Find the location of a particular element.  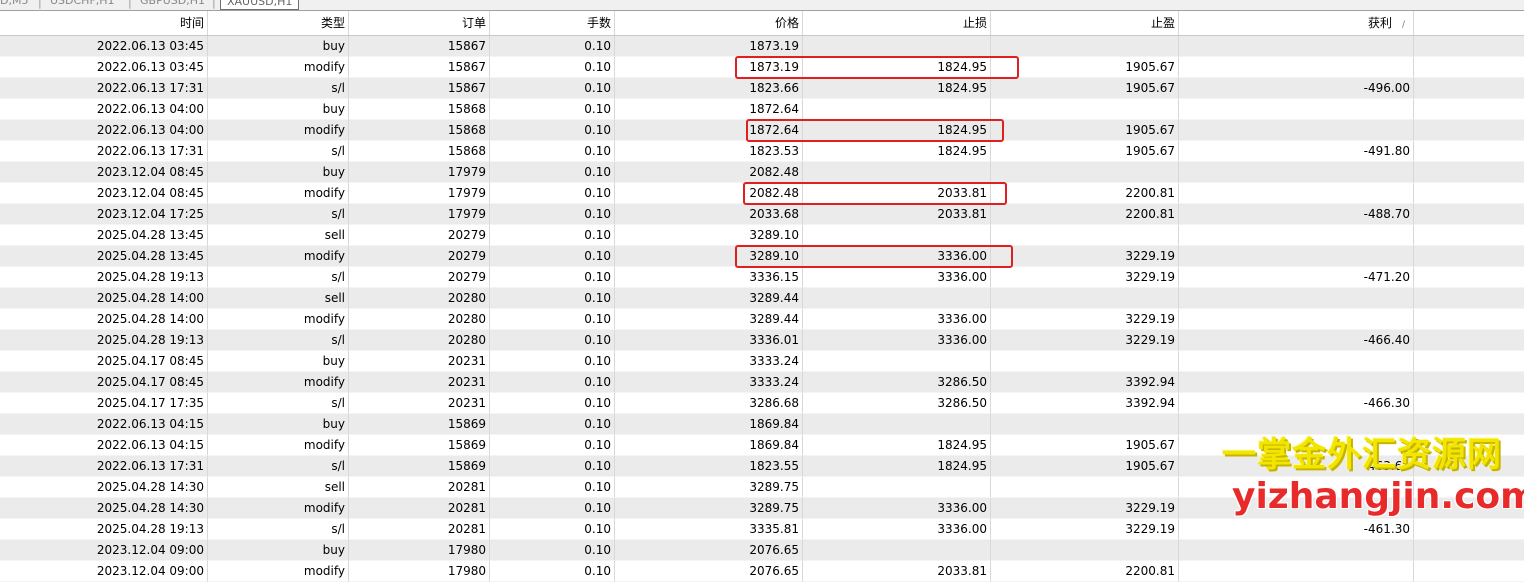

cell-profit: -496.00 is located at coordinates (1296, 88).